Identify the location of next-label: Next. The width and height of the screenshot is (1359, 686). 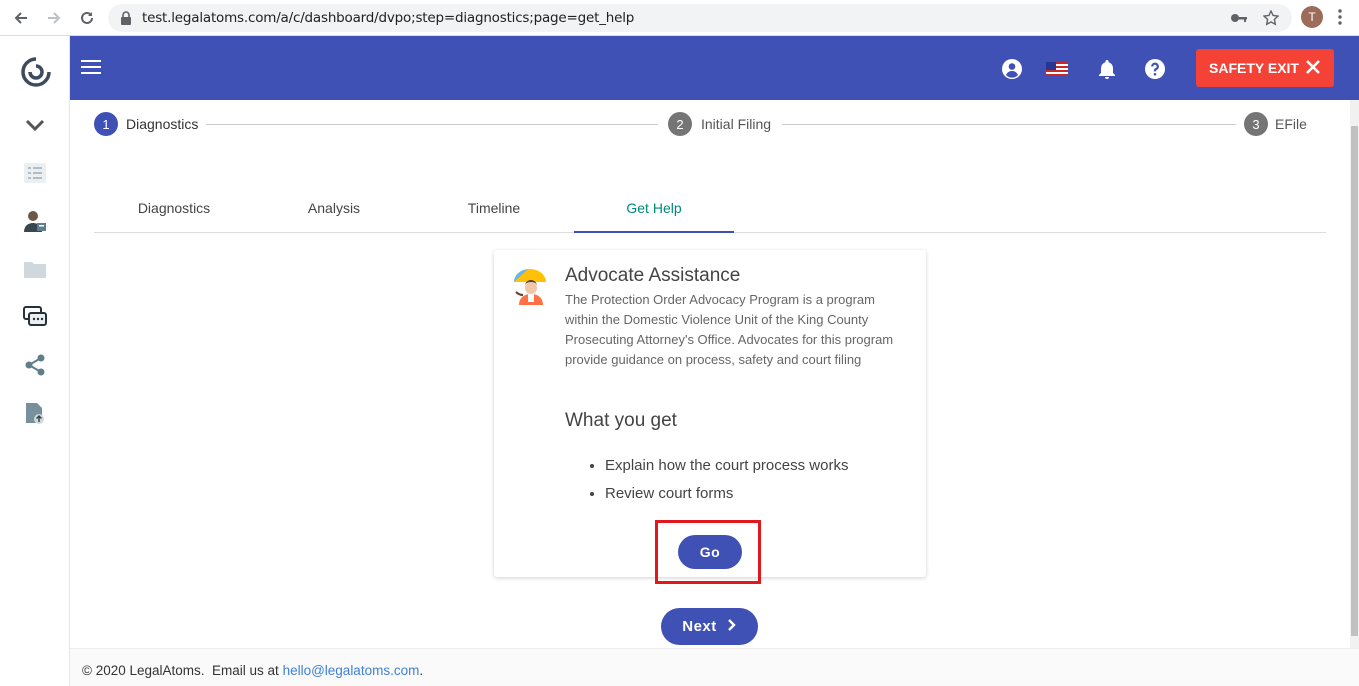
(699, 626).